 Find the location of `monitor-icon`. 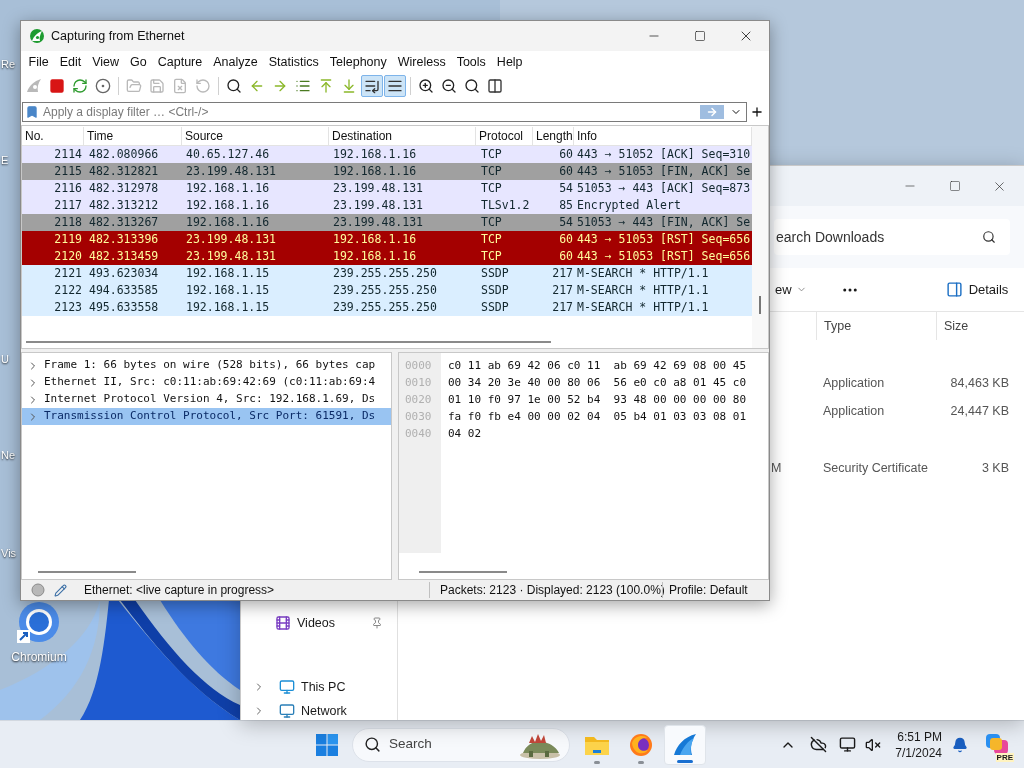

monitor-icon is located at coordinates (287, 687).